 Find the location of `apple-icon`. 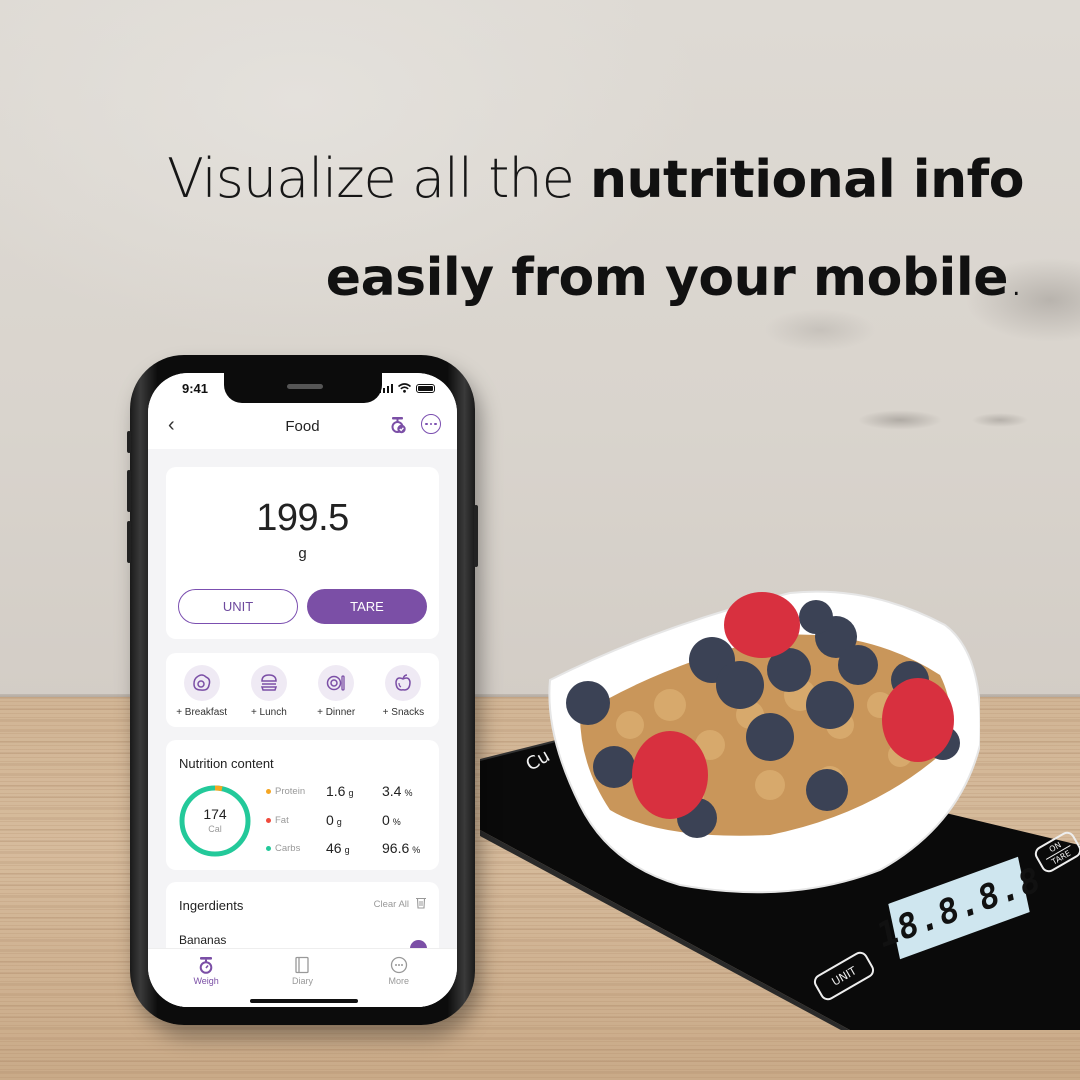

apple-icon is located at coordinates (403, 683).